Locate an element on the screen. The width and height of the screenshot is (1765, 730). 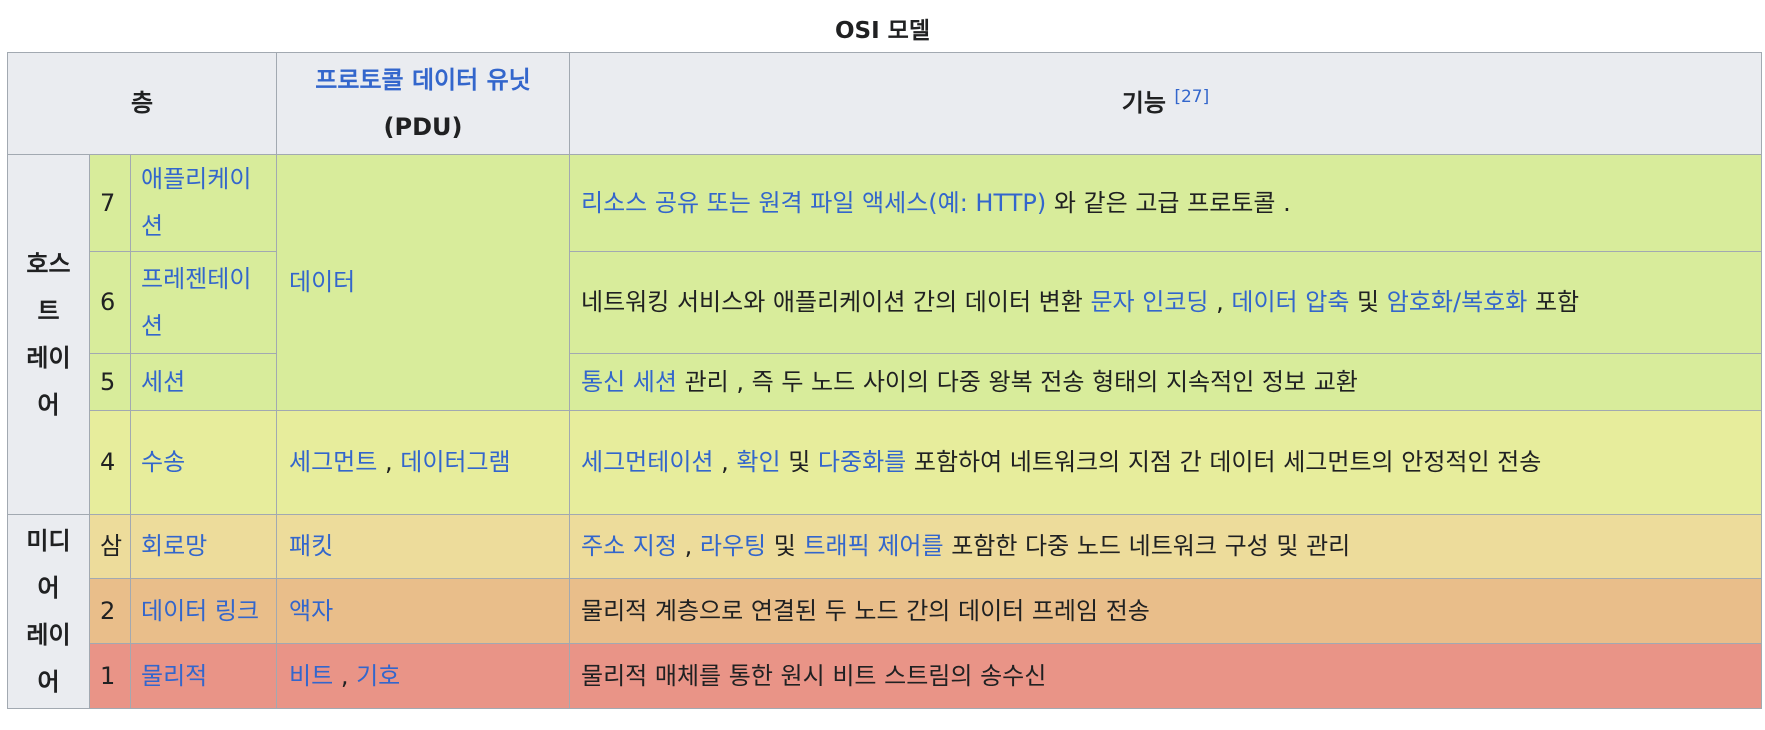
pdu-data-link: 데이터 is located at coordinates (322, 282).